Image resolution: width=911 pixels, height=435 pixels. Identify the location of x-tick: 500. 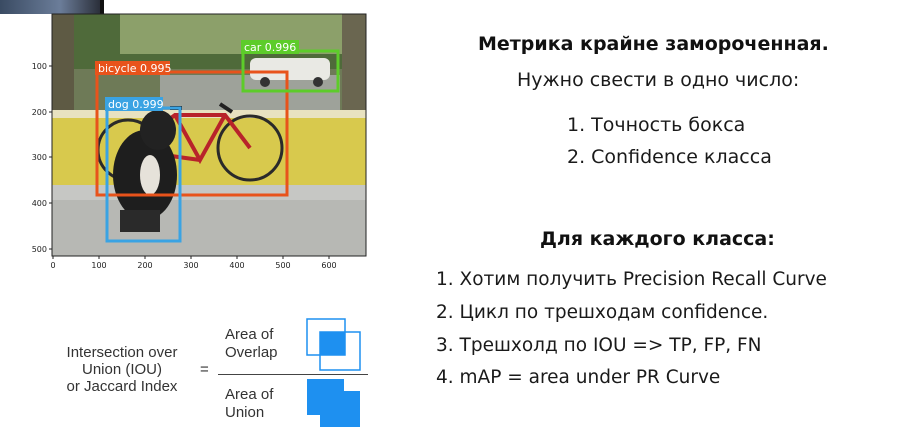
(282, 265).